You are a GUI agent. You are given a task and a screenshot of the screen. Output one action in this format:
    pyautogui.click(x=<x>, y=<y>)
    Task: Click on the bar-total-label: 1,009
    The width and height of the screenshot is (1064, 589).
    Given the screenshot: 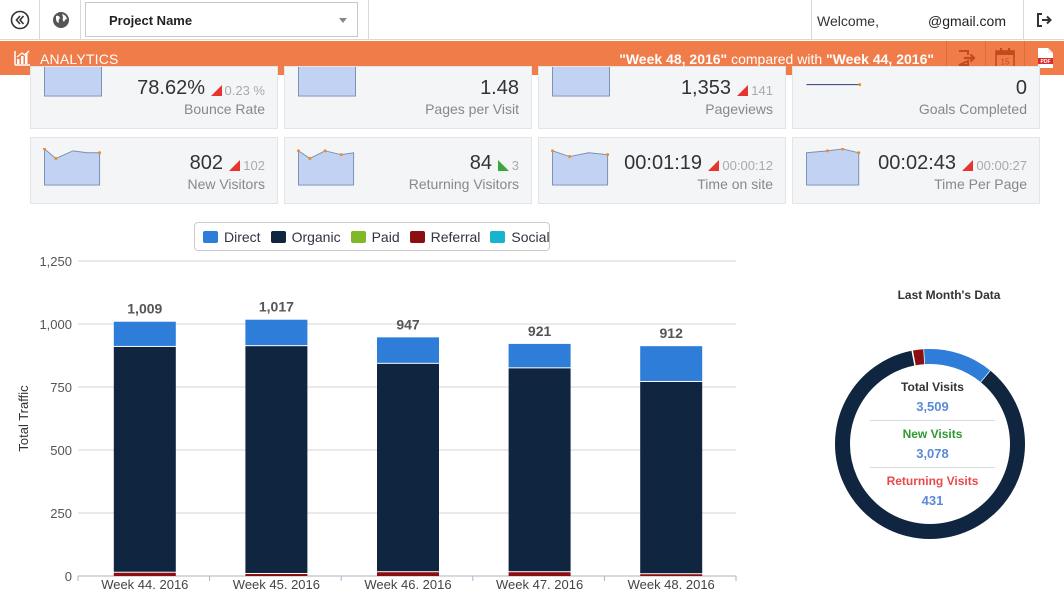 What is the action you would take?
    pyautogui.click(x=144, y=309)
    